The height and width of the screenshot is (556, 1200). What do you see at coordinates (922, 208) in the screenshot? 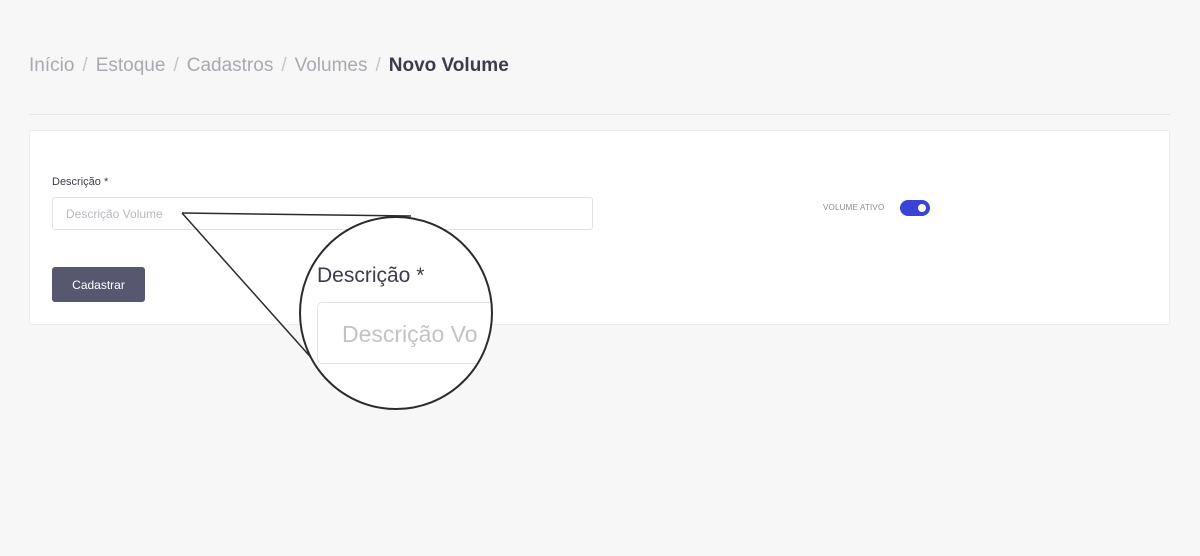
I see `toggle-knob` at bounding box center [922, 208].